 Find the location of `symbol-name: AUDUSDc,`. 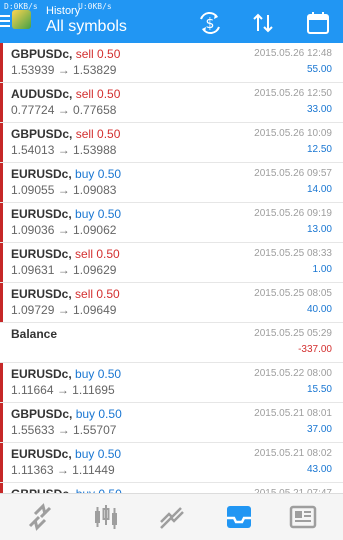

symbol-name: AUDUSDc, is located at coordinates (42, 94).